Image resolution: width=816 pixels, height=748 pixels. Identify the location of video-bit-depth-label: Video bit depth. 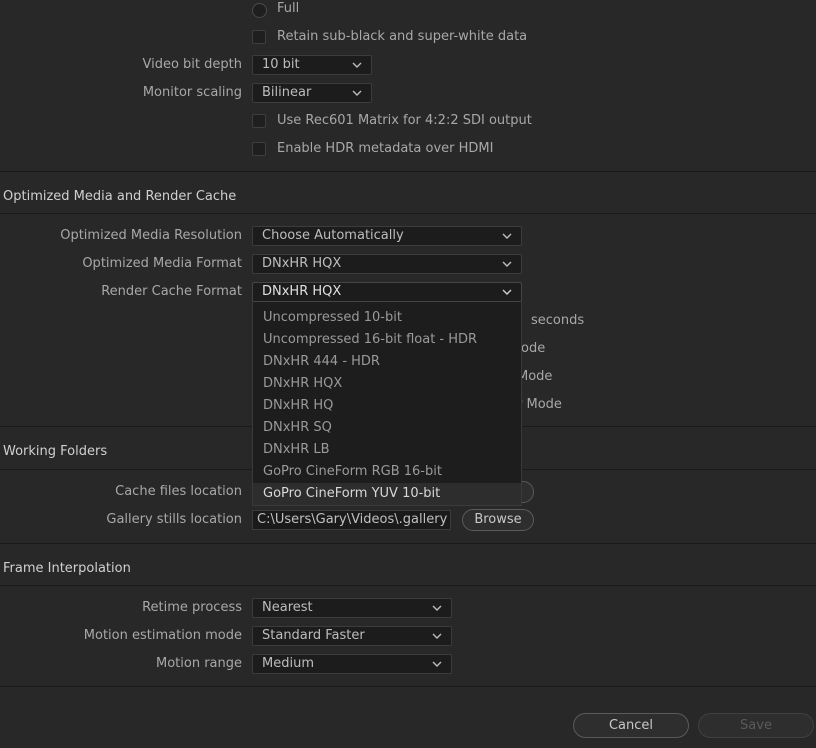
(192, 64).